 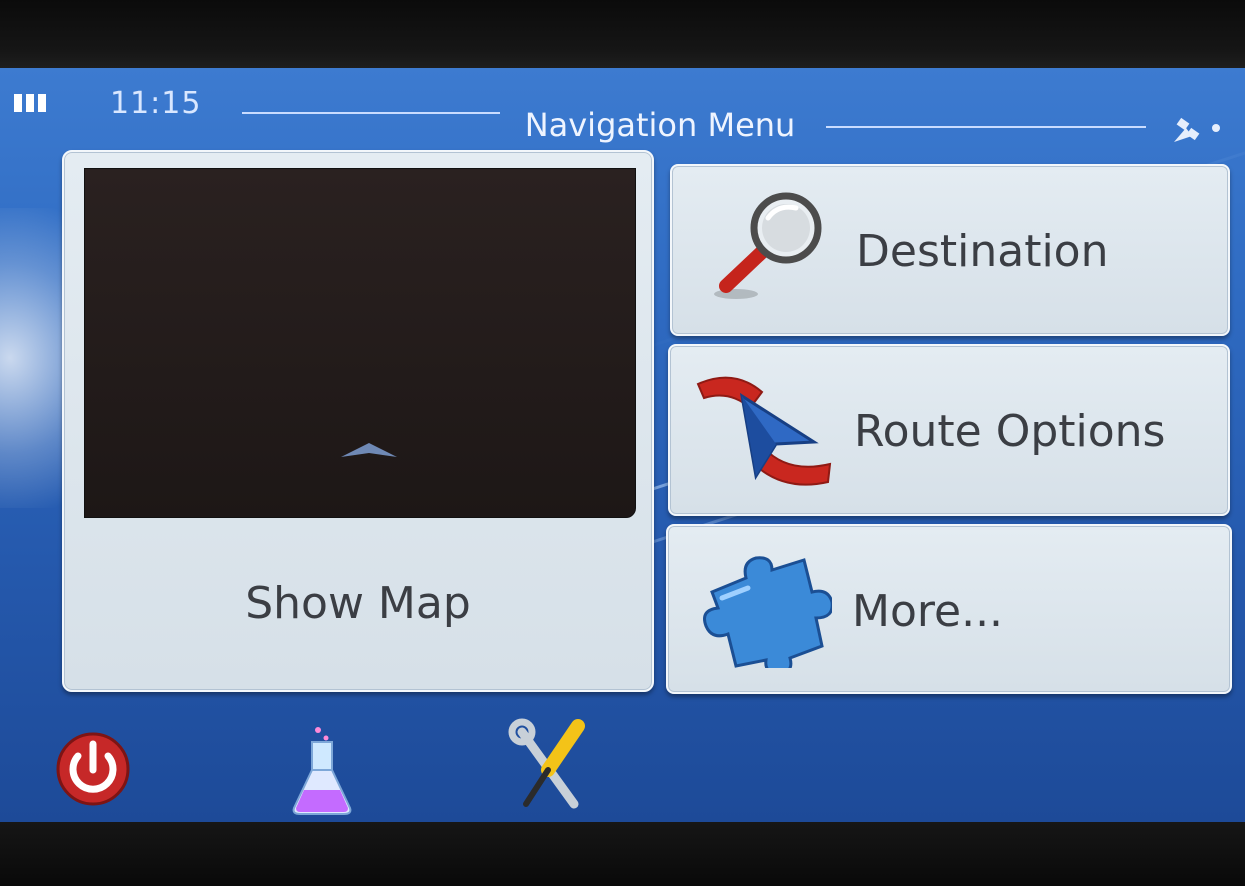 I want to click on destination-button: Destination, so click(x=950, y=250).